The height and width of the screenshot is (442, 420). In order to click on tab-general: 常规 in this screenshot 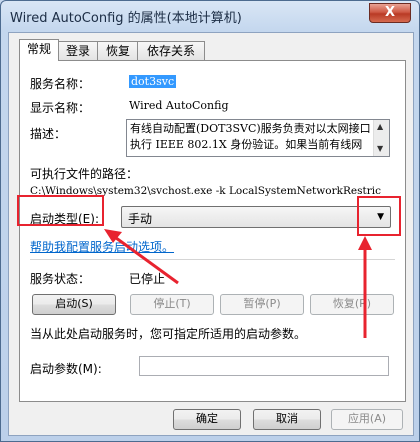, I will do `click(39, 50)`.